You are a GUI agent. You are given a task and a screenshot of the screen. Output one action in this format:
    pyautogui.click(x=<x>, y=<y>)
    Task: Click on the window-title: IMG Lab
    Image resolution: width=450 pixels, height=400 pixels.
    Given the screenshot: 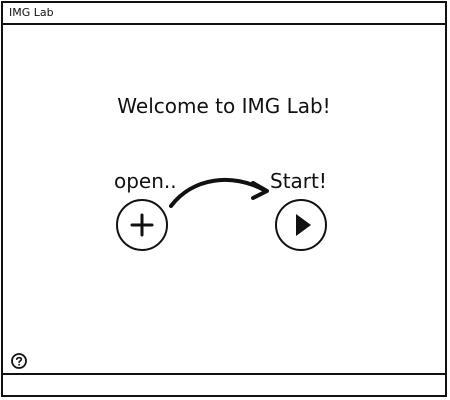 What is the action you would take?
    pyautogui.click(x=31, y=12)
    